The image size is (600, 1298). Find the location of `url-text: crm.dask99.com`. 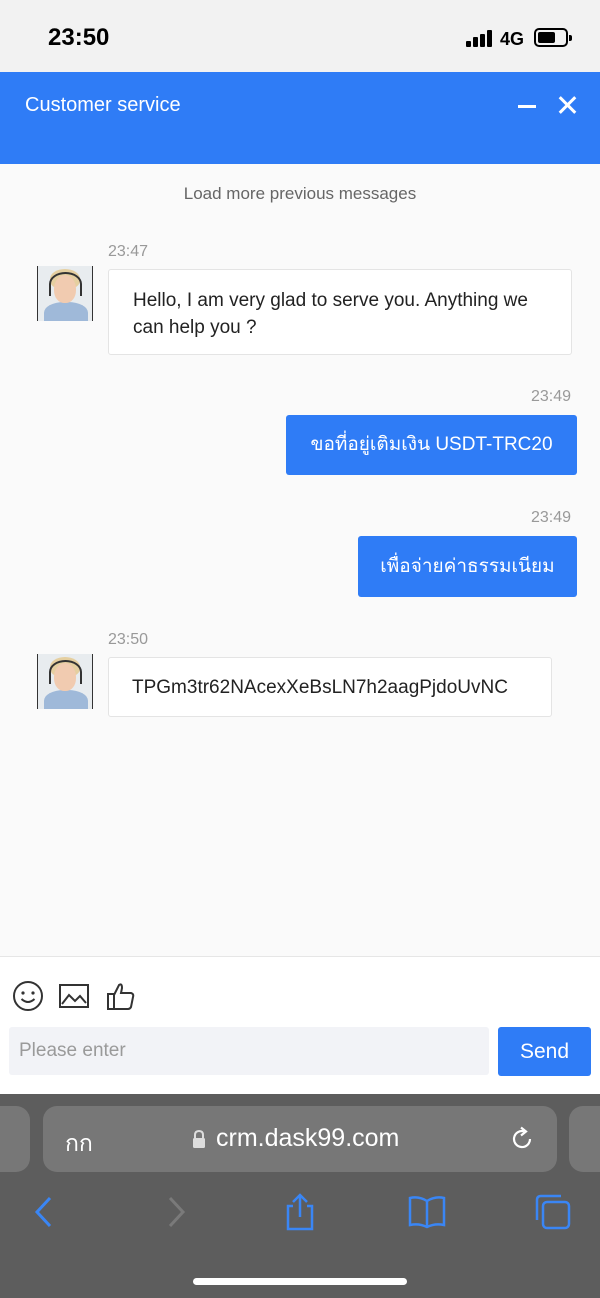

url-text: crm.dask99.com is located at coordinates (308, 1138).